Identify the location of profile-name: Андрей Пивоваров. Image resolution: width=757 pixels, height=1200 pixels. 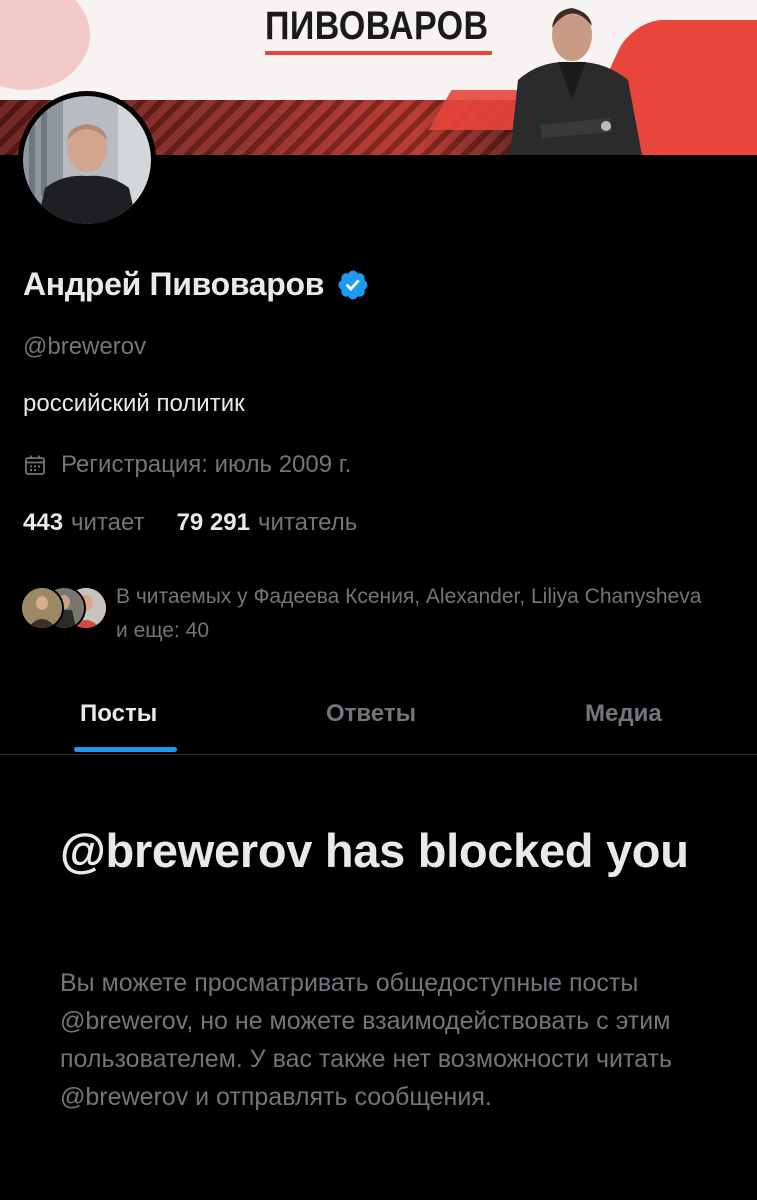
(174, 284).